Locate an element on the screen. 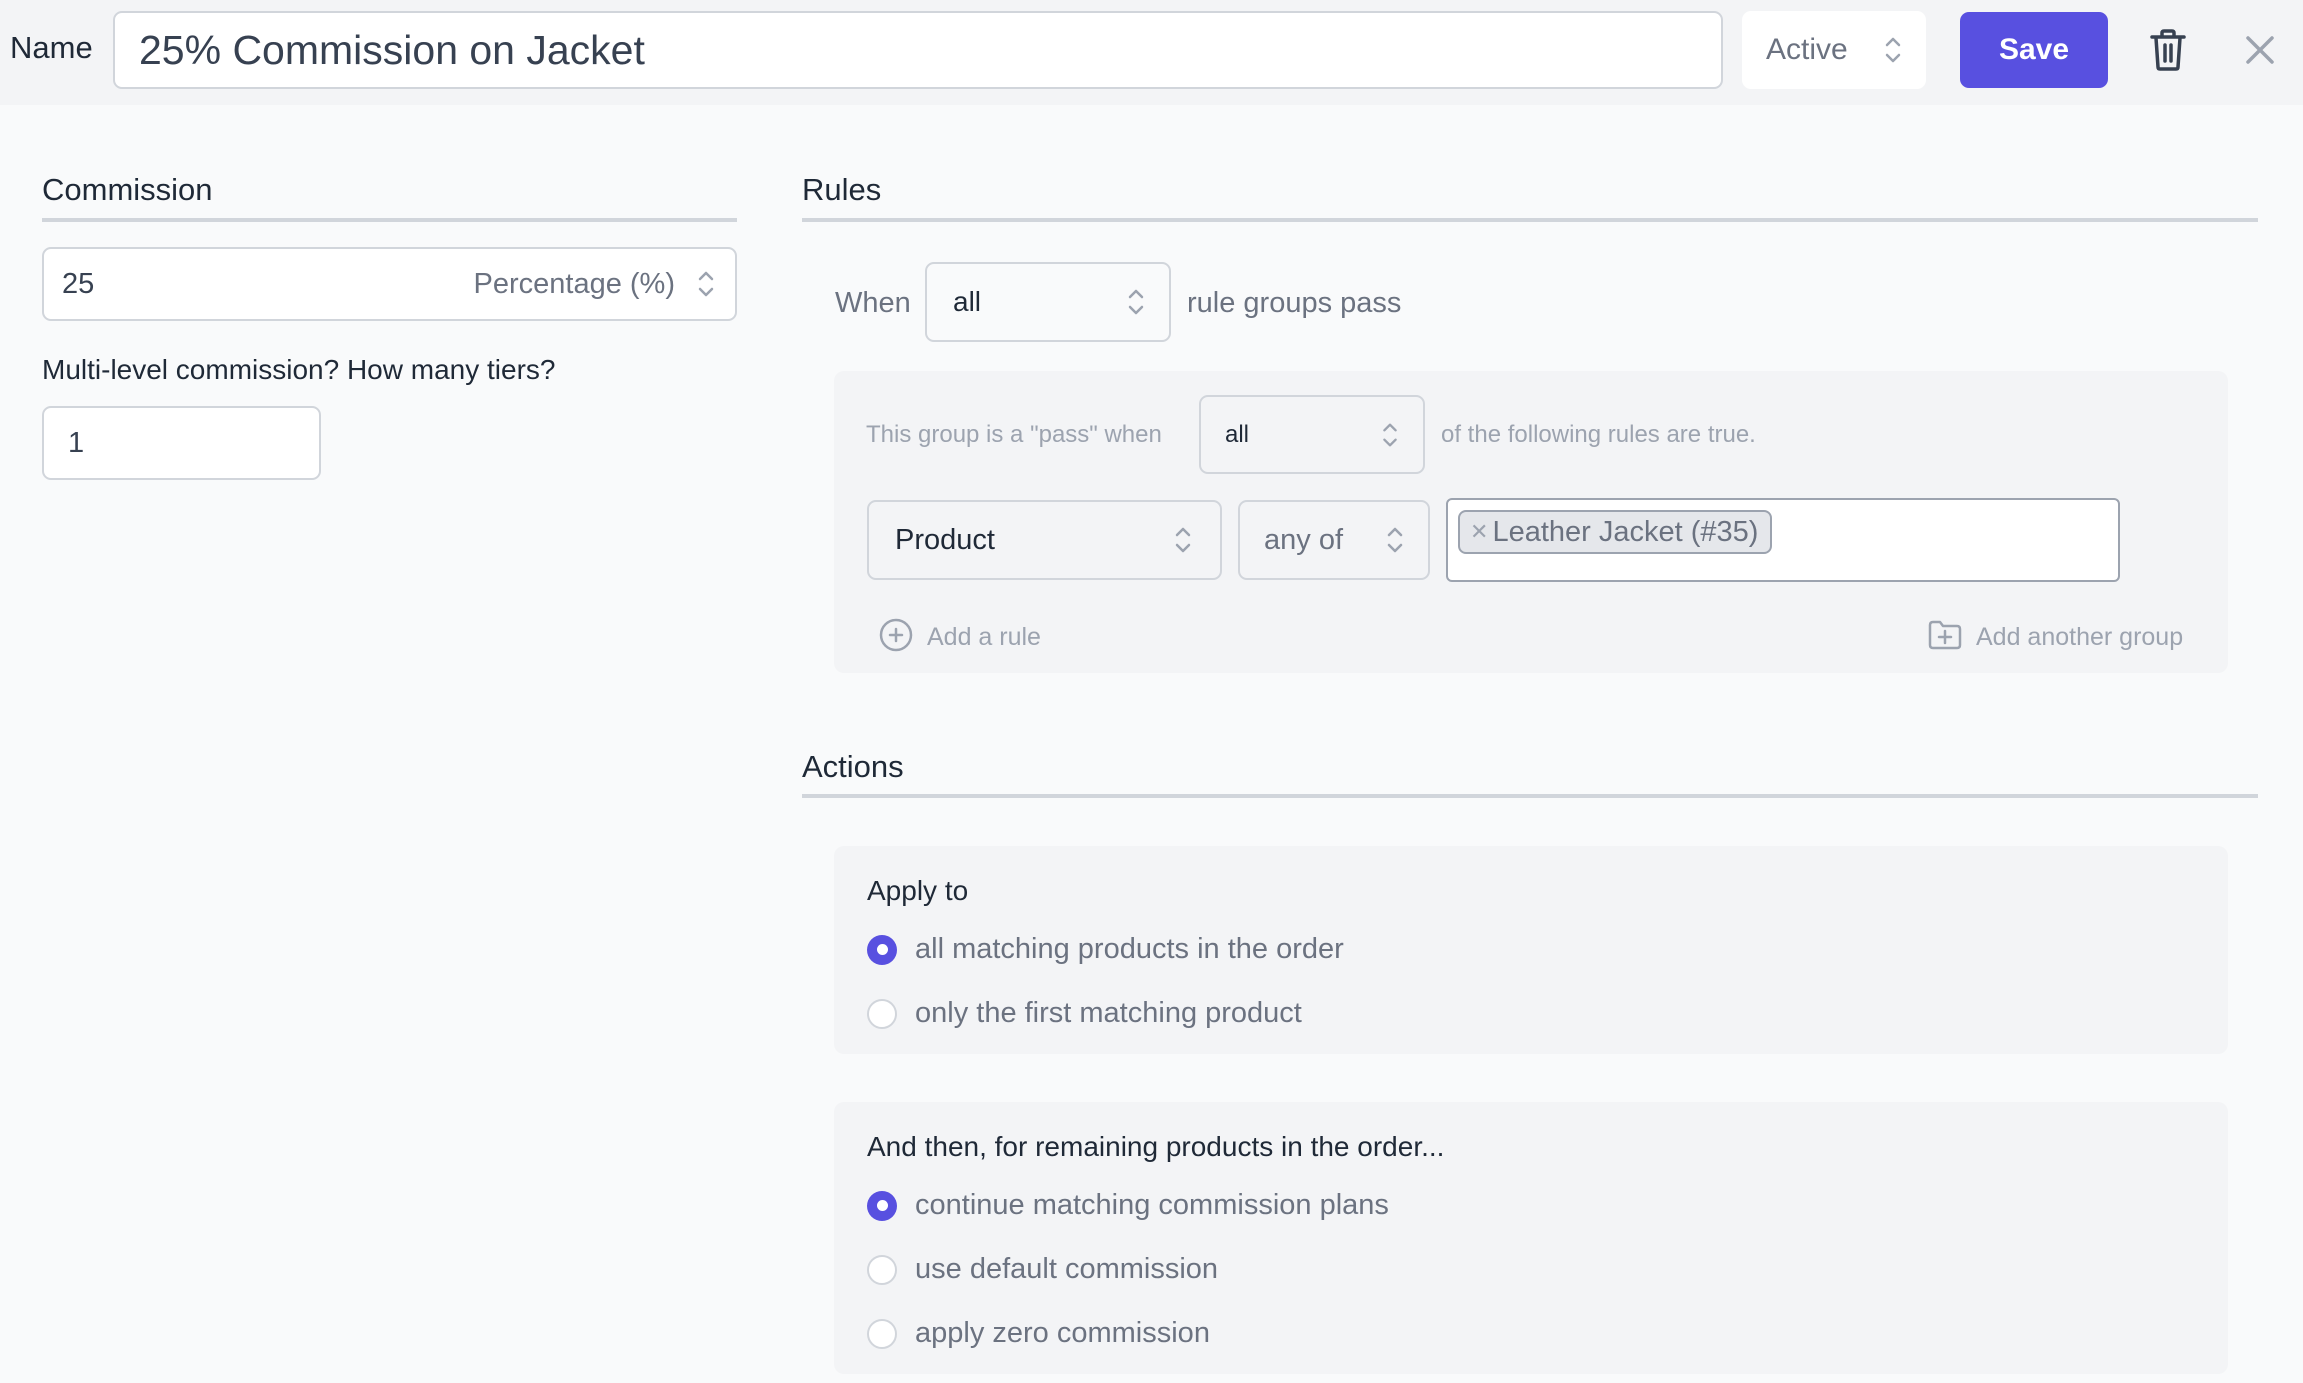  actions-divider is located at coordinates (1530, 796).